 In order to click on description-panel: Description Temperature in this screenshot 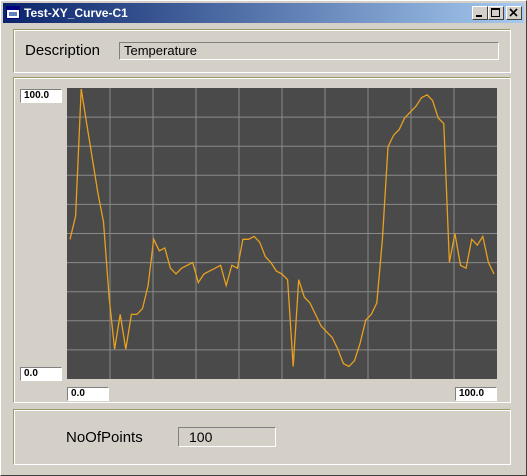, I will do `click(262, 51)`.